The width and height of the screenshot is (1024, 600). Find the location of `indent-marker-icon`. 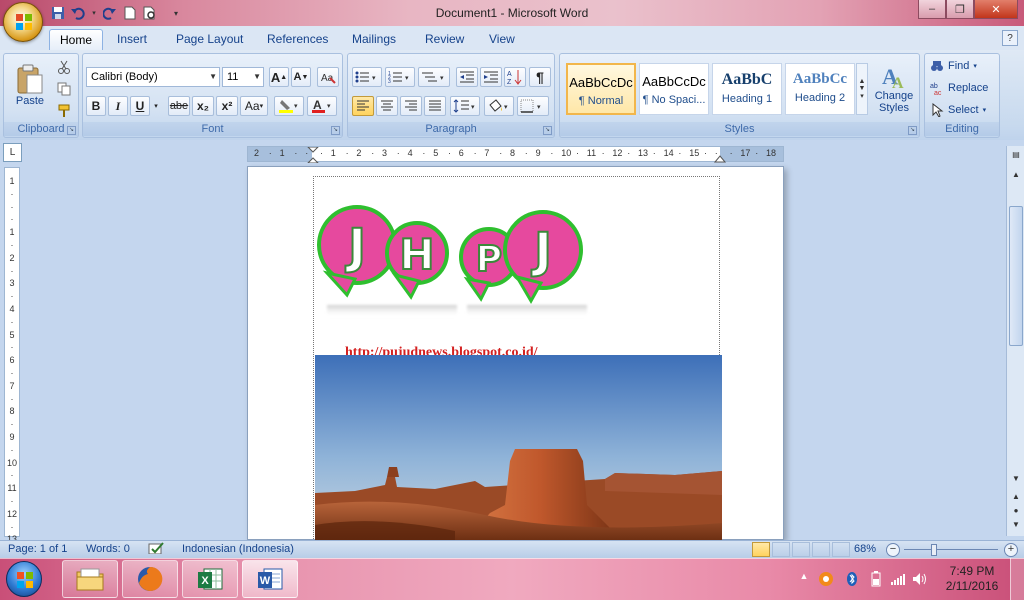

indent-marker-icon is located at coordinates (313, 155).